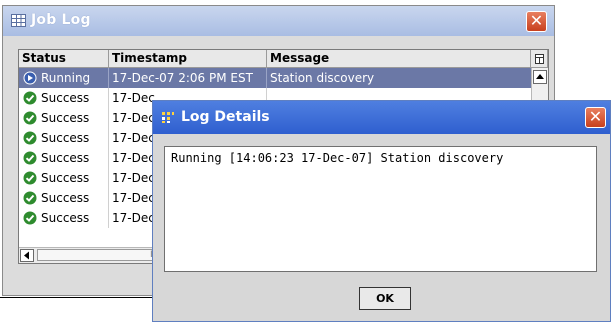  I want to click on column-header-status: Status, so click(64, 59).